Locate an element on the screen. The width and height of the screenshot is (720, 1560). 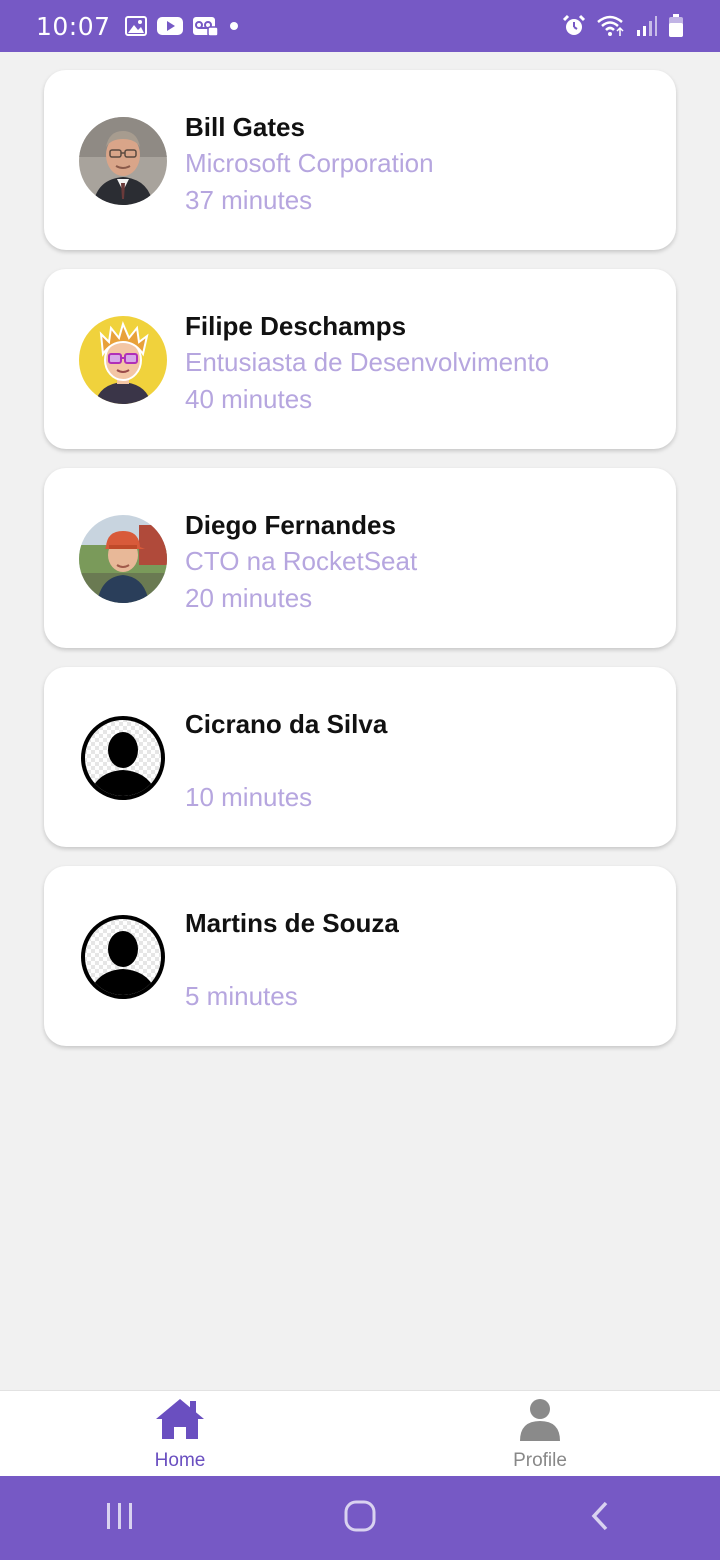
contact-role: Microsoft Corporation is located at coordinates (309, 163).